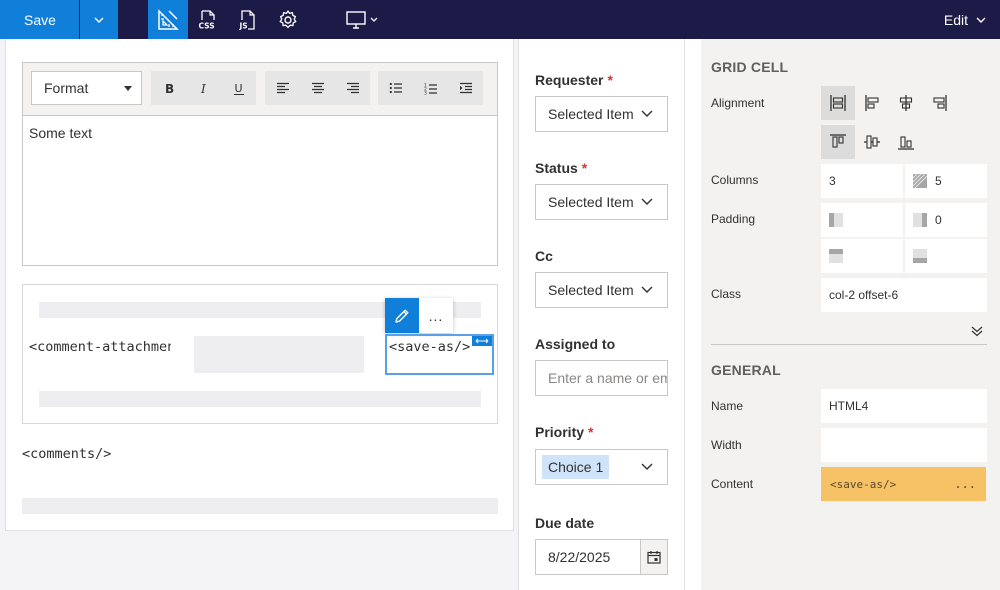 This screenshot has height=590, width=1000. Describe the element at coordinates (862, 220) in the screenshot. I see `padding-left-input` at that location.